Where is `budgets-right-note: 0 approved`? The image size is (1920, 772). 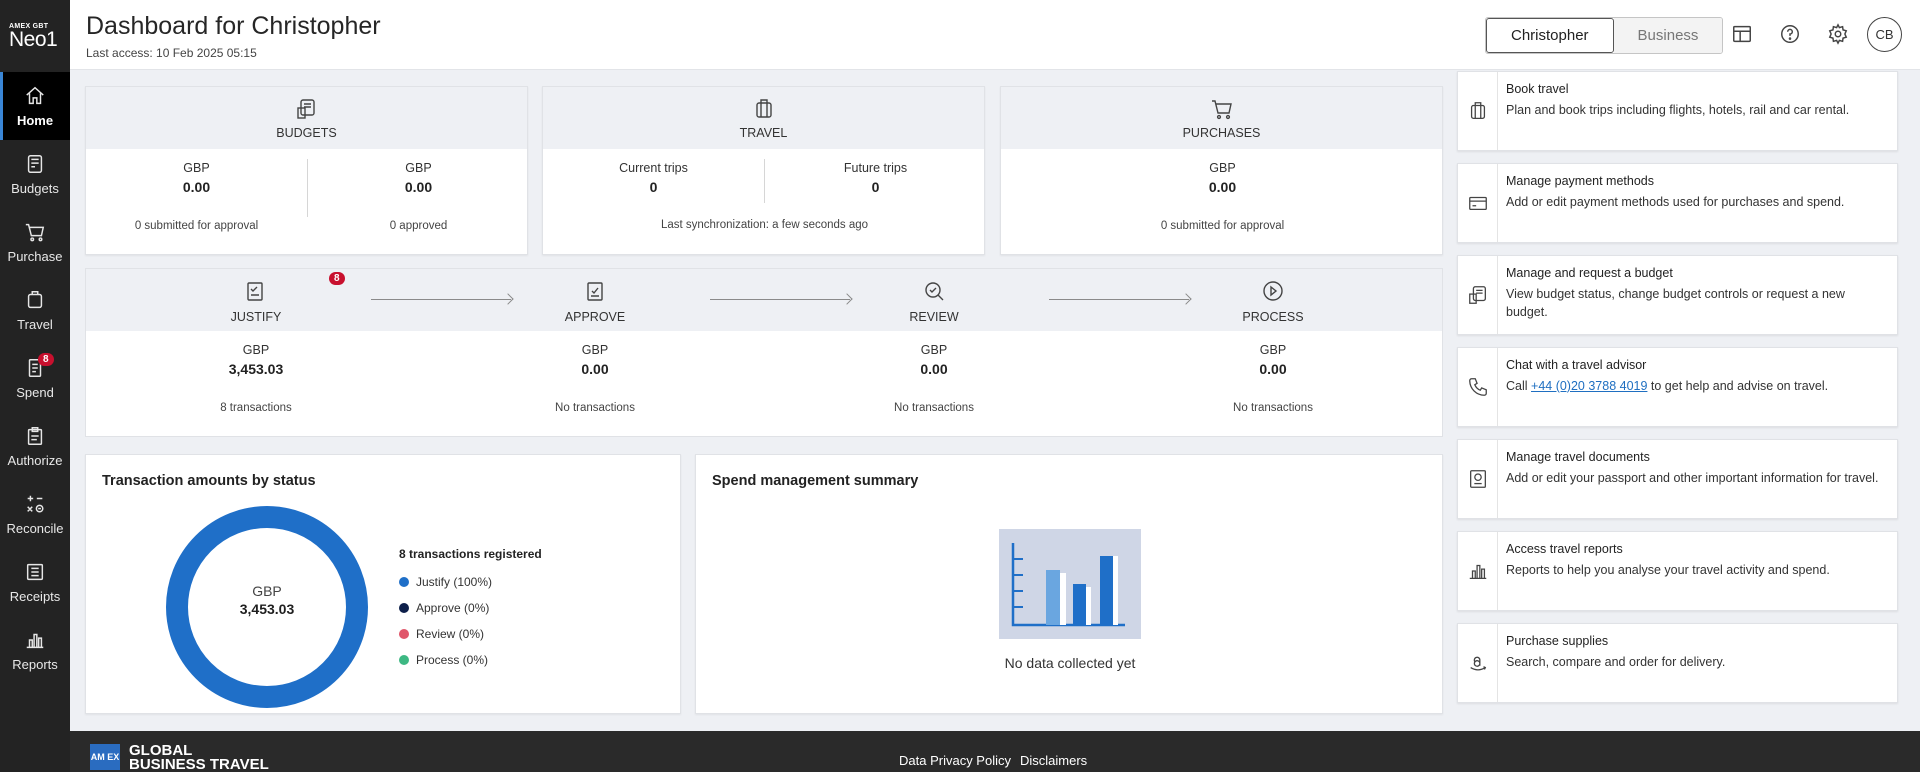 budgets-right-note: 0 approved is located at coordinates (418, 226).